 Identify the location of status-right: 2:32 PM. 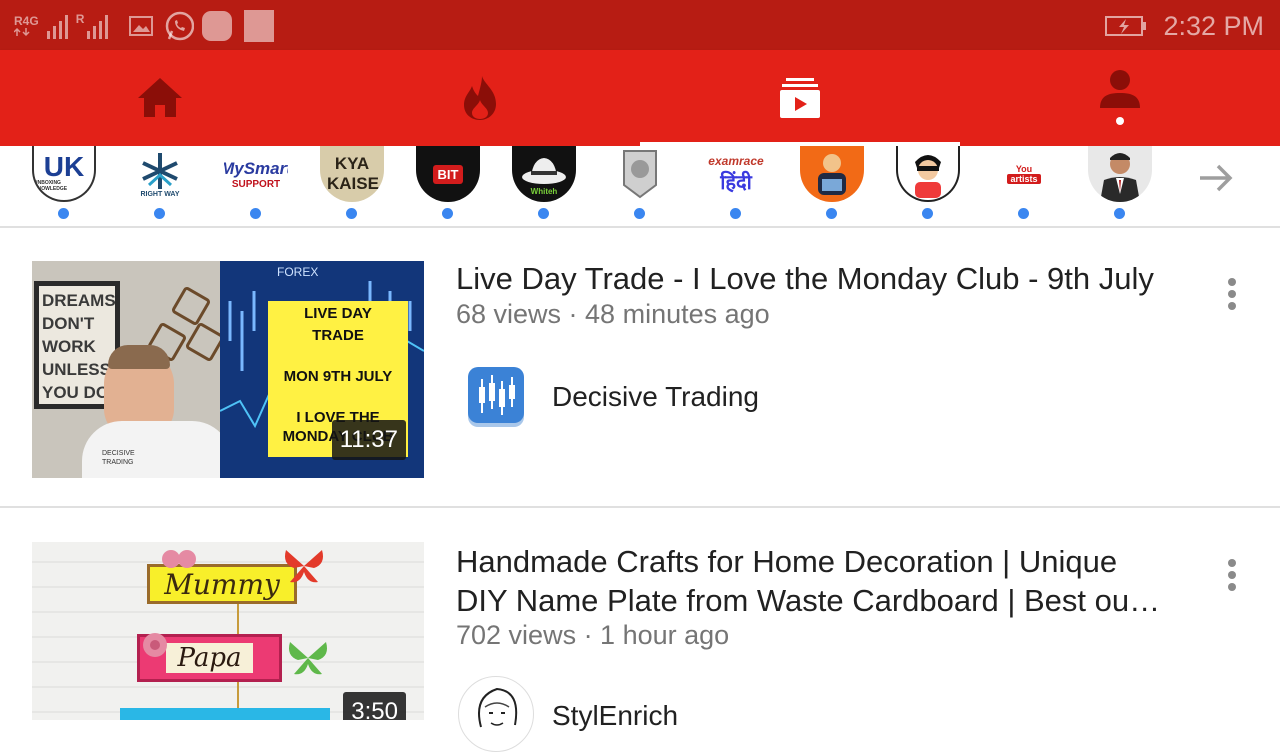
(1184, 26).